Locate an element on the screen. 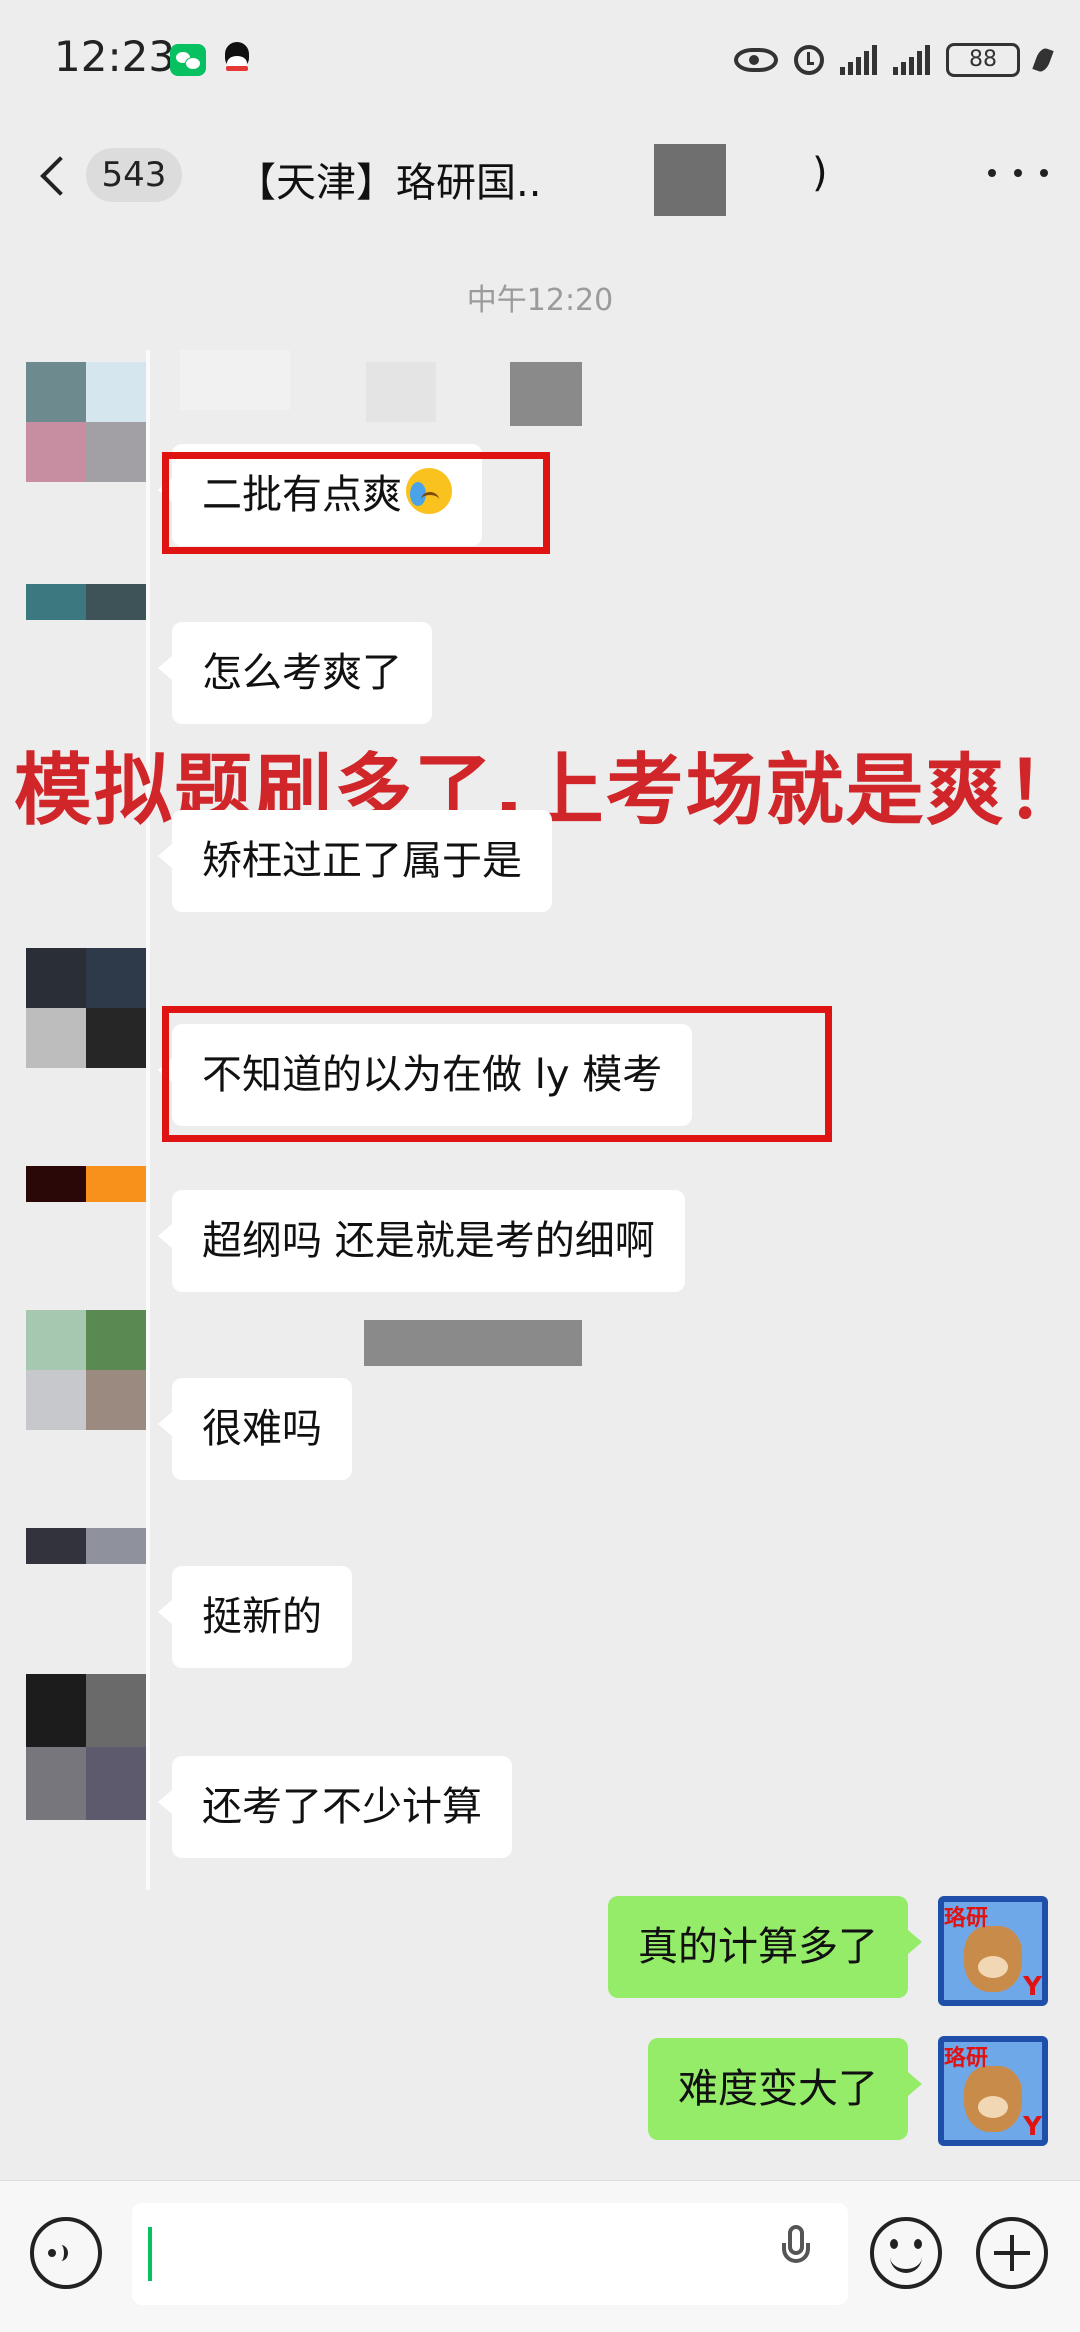 The width and height of the screenshot is (1080, 2332). chat-header: 543 【天津】珞研国.. ) is located at coordinates (540, 175).